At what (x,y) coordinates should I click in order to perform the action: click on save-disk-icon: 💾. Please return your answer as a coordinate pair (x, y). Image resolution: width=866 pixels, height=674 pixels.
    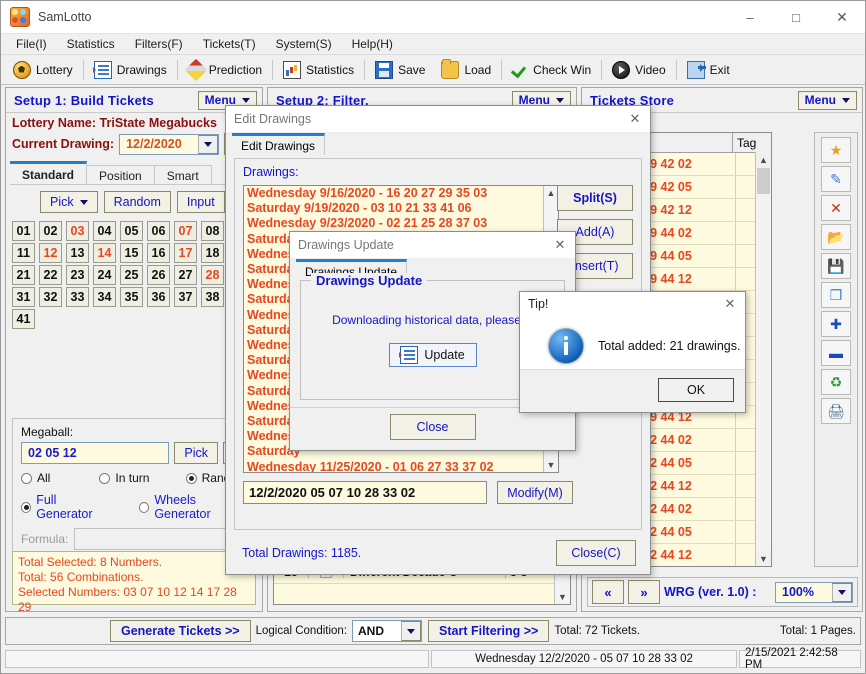
    Looking at the image, I should click on (836, 266).